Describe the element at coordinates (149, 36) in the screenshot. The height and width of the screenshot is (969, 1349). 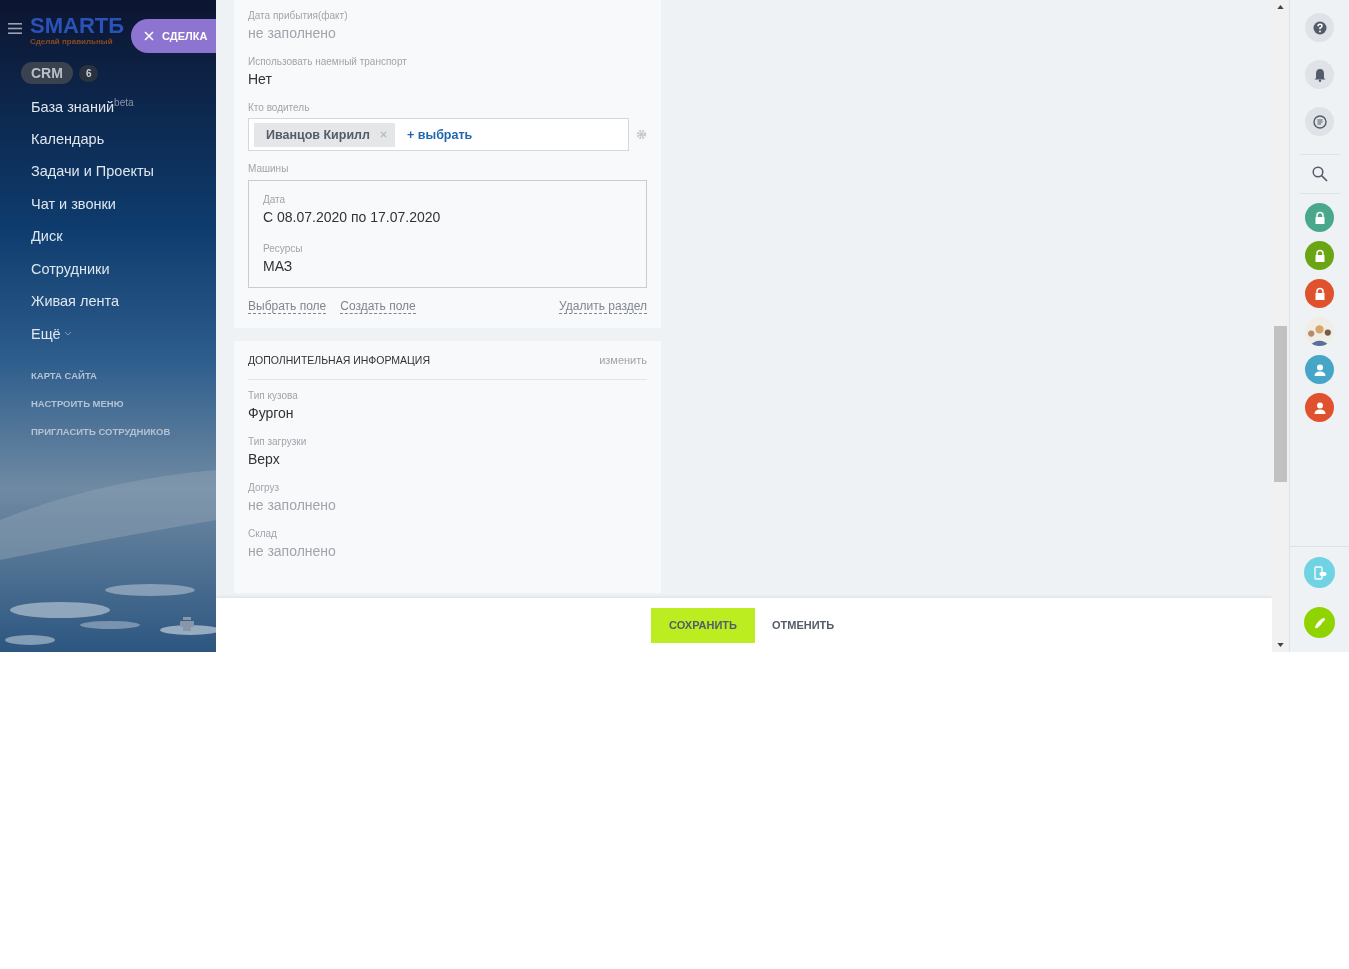
I see `close-icon` at that location.